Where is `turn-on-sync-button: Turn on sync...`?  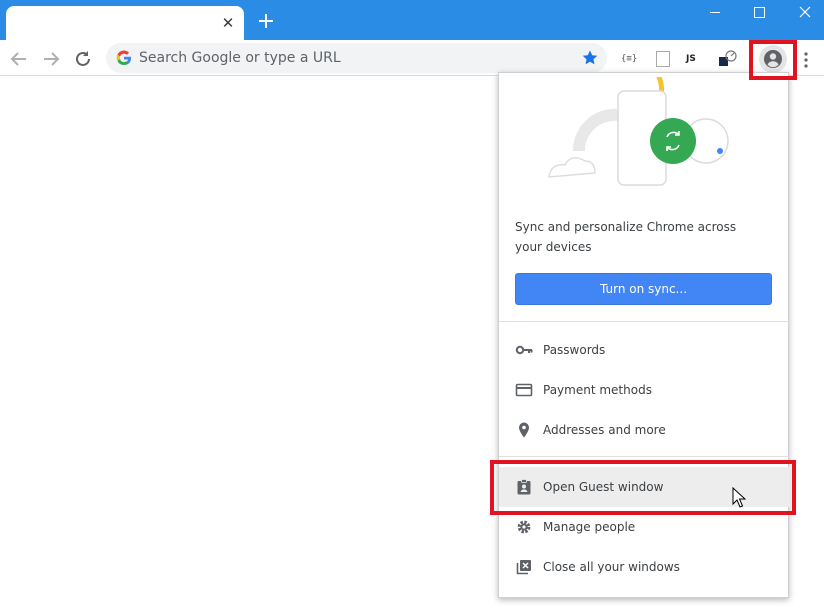
turn-on-sync-button: Turn on sync... is located at coordinates (643, 289).